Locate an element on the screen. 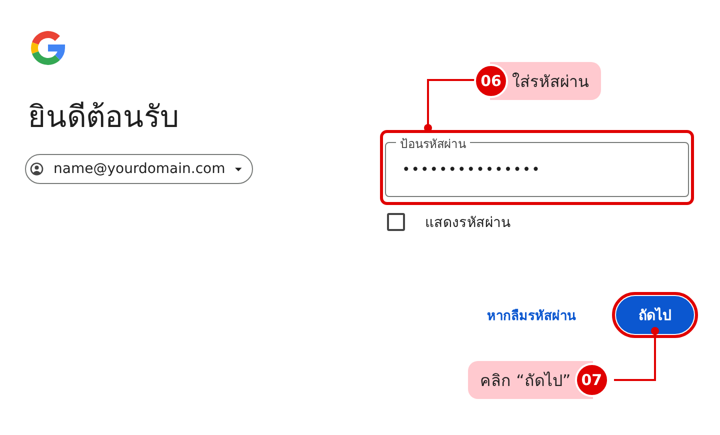  logo-icon is located at coordinates (48, 48).